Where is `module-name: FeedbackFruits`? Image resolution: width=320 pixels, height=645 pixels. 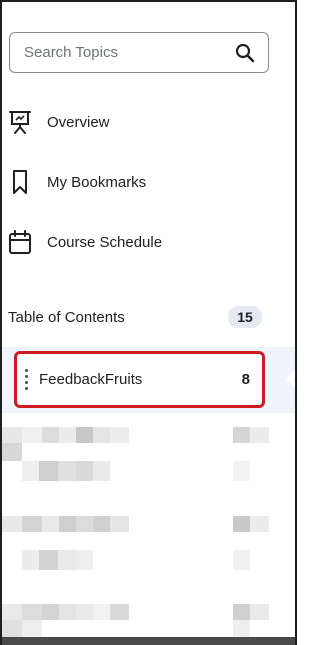 module-name: FeedbackFruits is located at coordinates (91, 379).